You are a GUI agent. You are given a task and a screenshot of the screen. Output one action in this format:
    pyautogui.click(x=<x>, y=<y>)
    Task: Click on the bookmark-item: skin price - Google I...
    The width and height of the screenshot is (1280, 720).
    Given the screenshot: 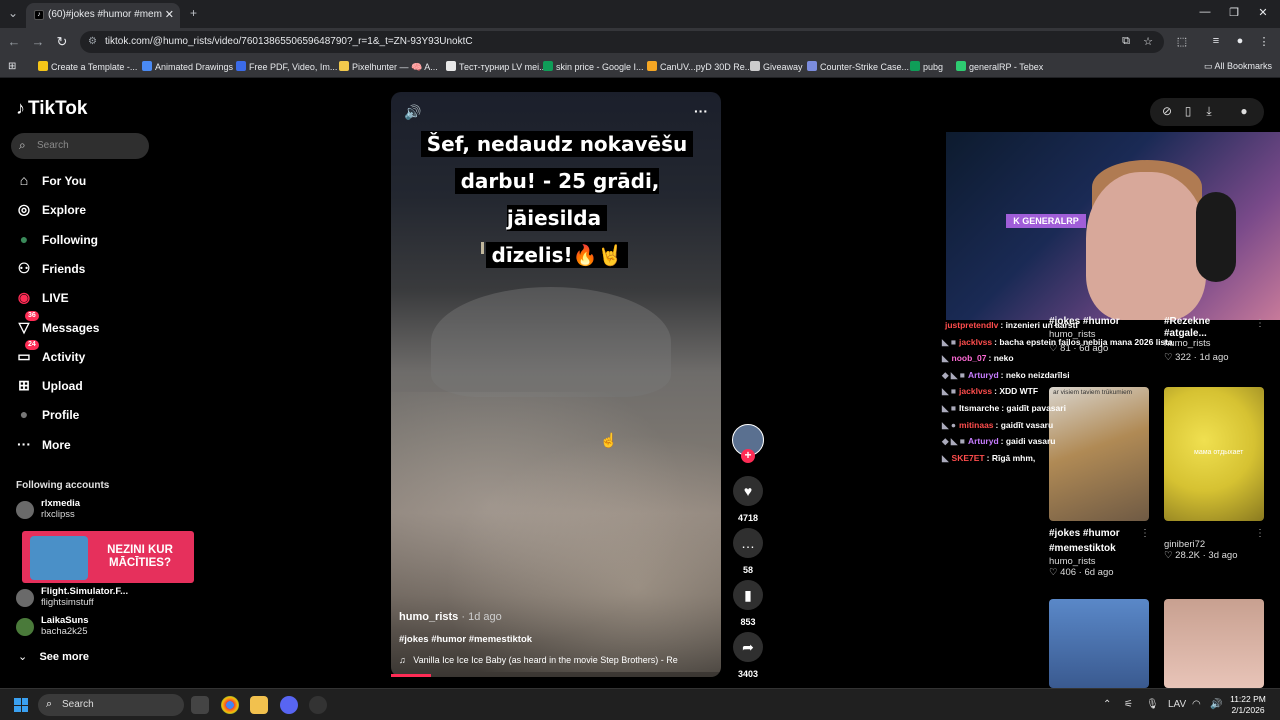 What is the action you would take?
    pyautogui.click(x=593, y=66)
    